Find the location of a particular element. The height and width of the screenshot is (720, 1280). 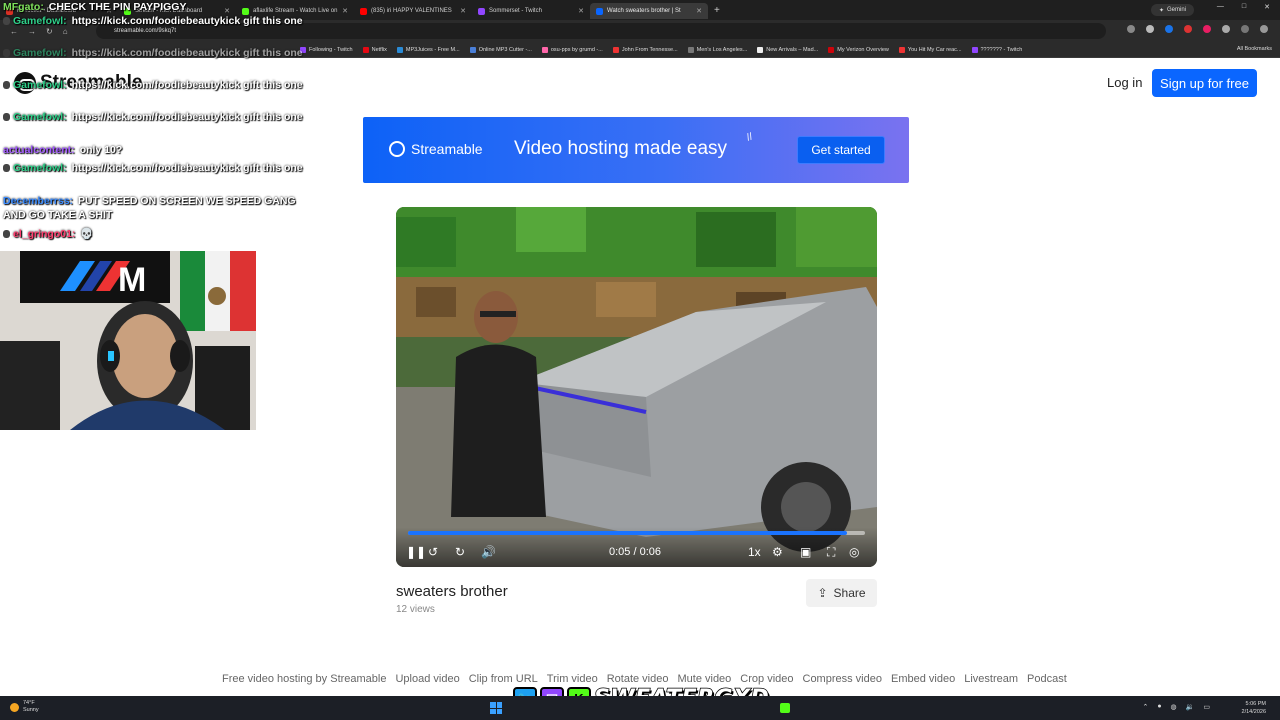

footer-link: Embed video is located at coordinates (923, 679).